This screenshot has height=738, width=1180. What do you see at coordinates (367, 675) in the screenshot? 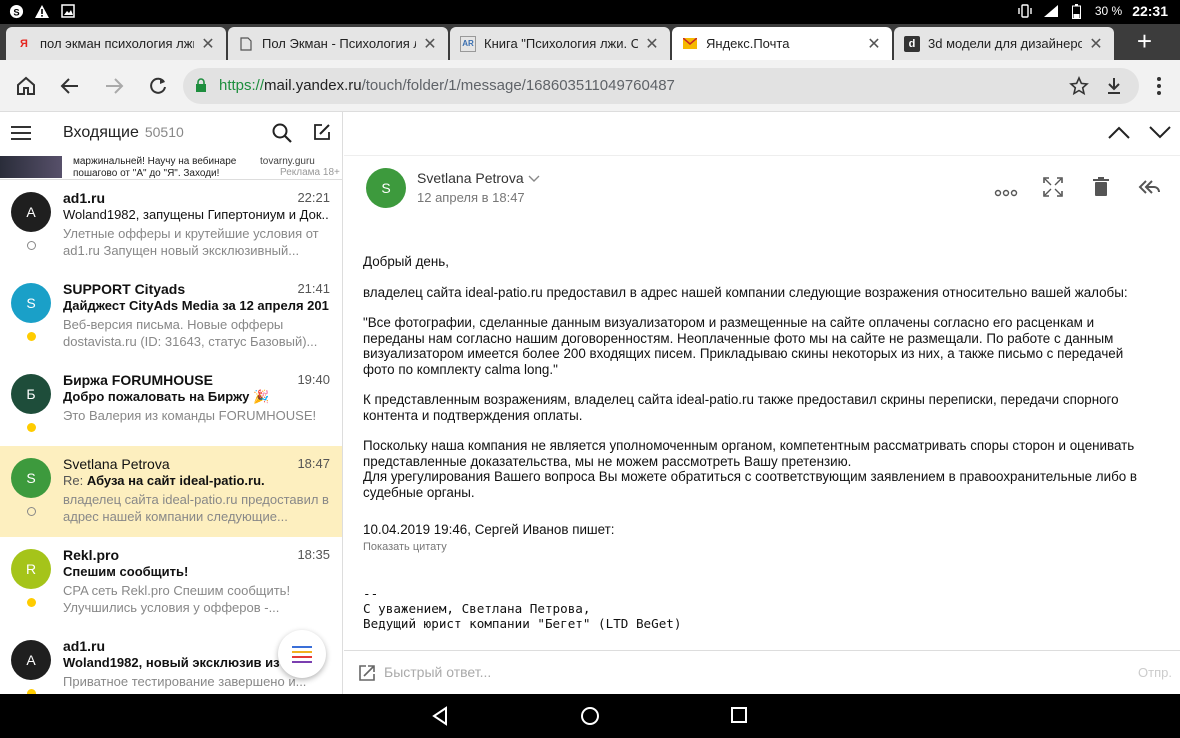
I see `expand-reply-icon` at bounding box center [367, 675].